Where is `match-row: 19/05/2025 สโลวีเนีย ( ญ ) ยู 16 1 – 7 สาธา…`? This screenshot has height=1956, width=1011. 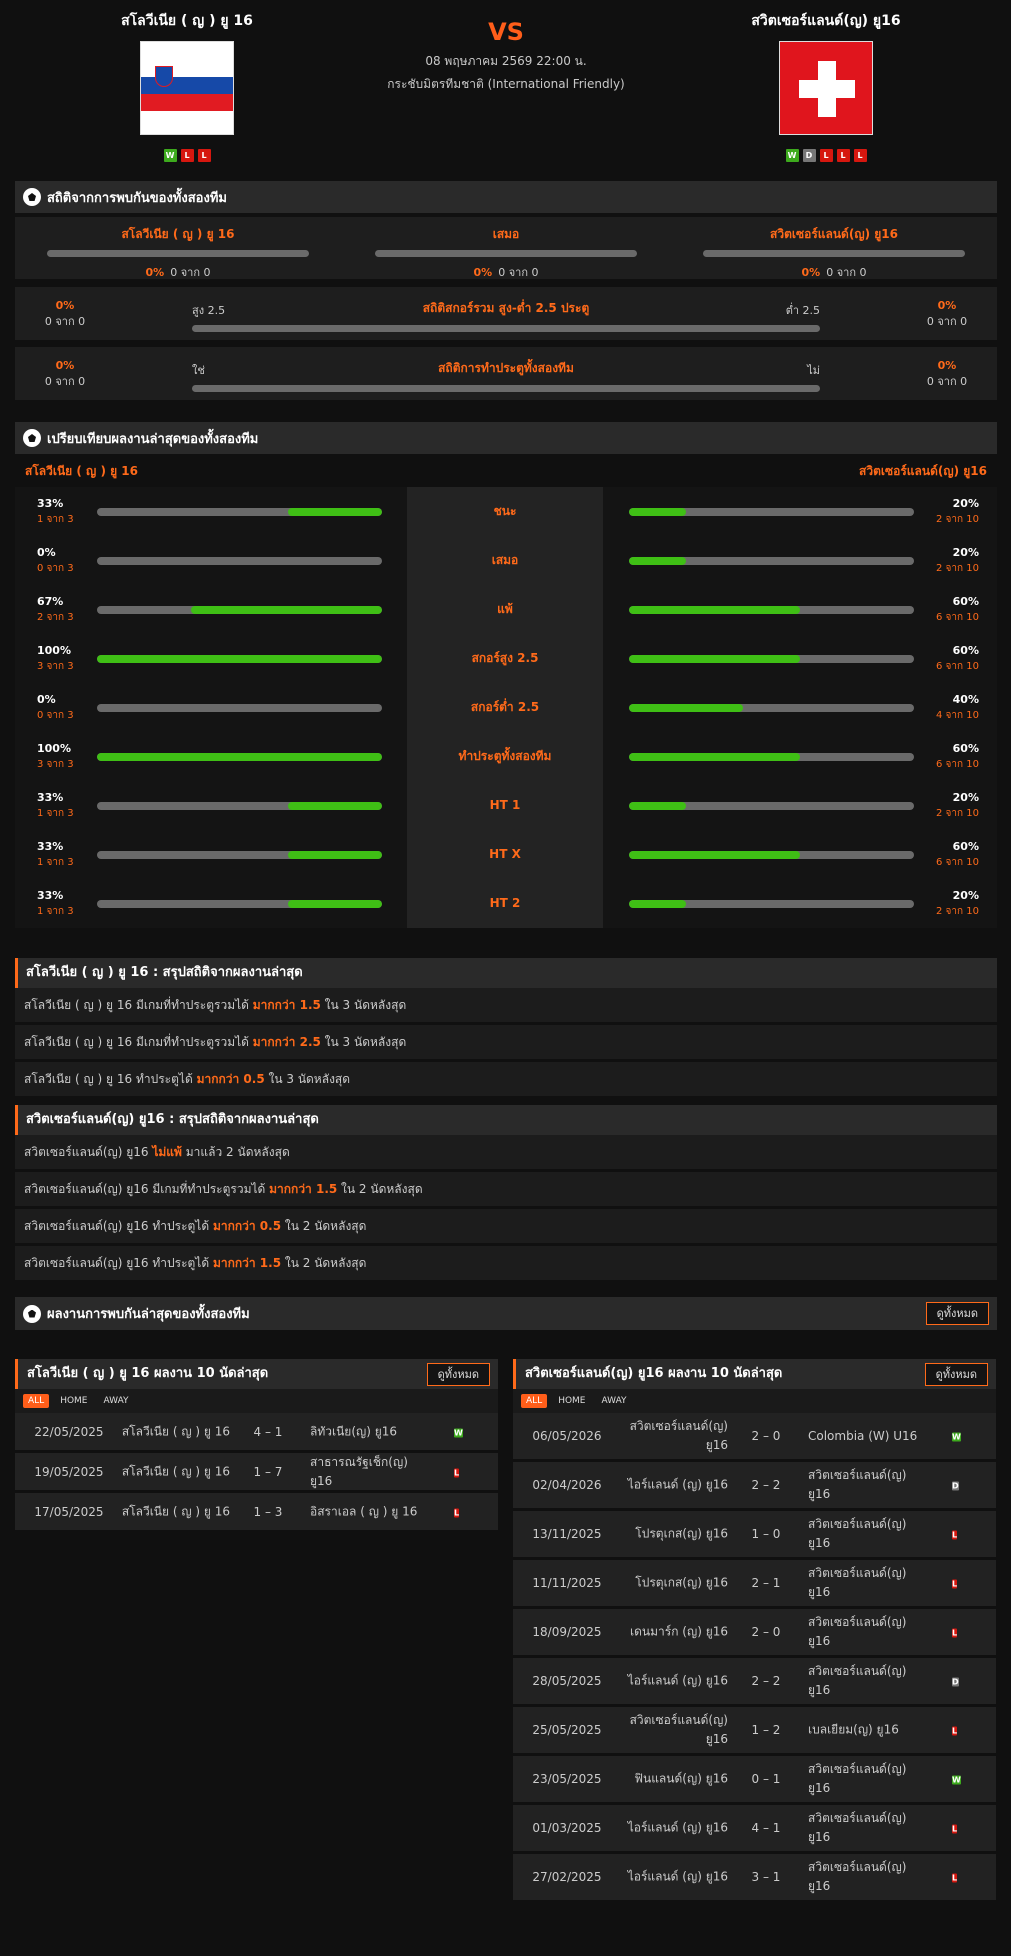
match-row: 19/05/2025 สโลวีเนีย ( ญ ) ยู 16 1 – 7 สาธา… is located at coordinates (256, 1473).